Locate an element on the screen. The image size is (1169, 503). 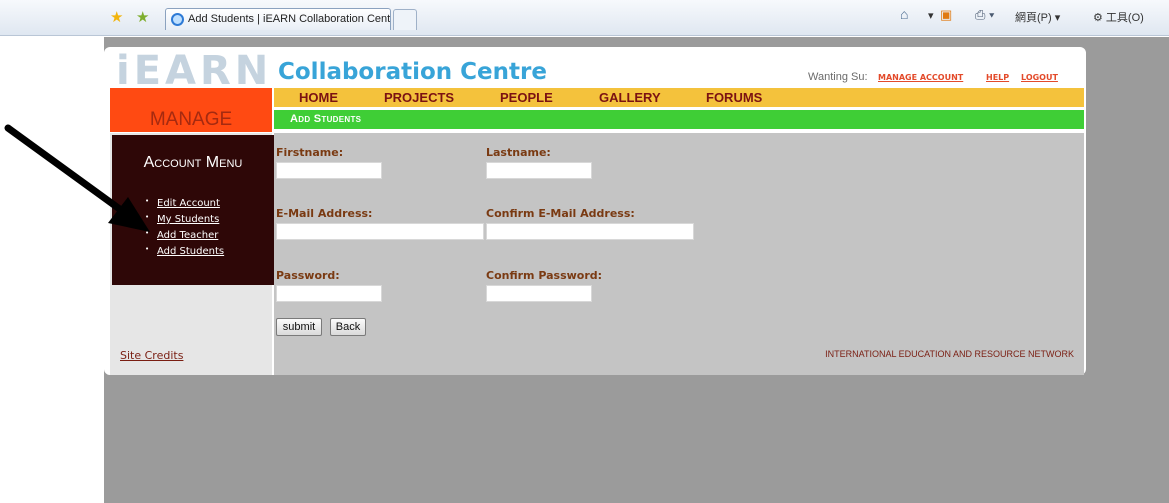
menu-item-add-students: Add Students is located at coordinates (184, 250).